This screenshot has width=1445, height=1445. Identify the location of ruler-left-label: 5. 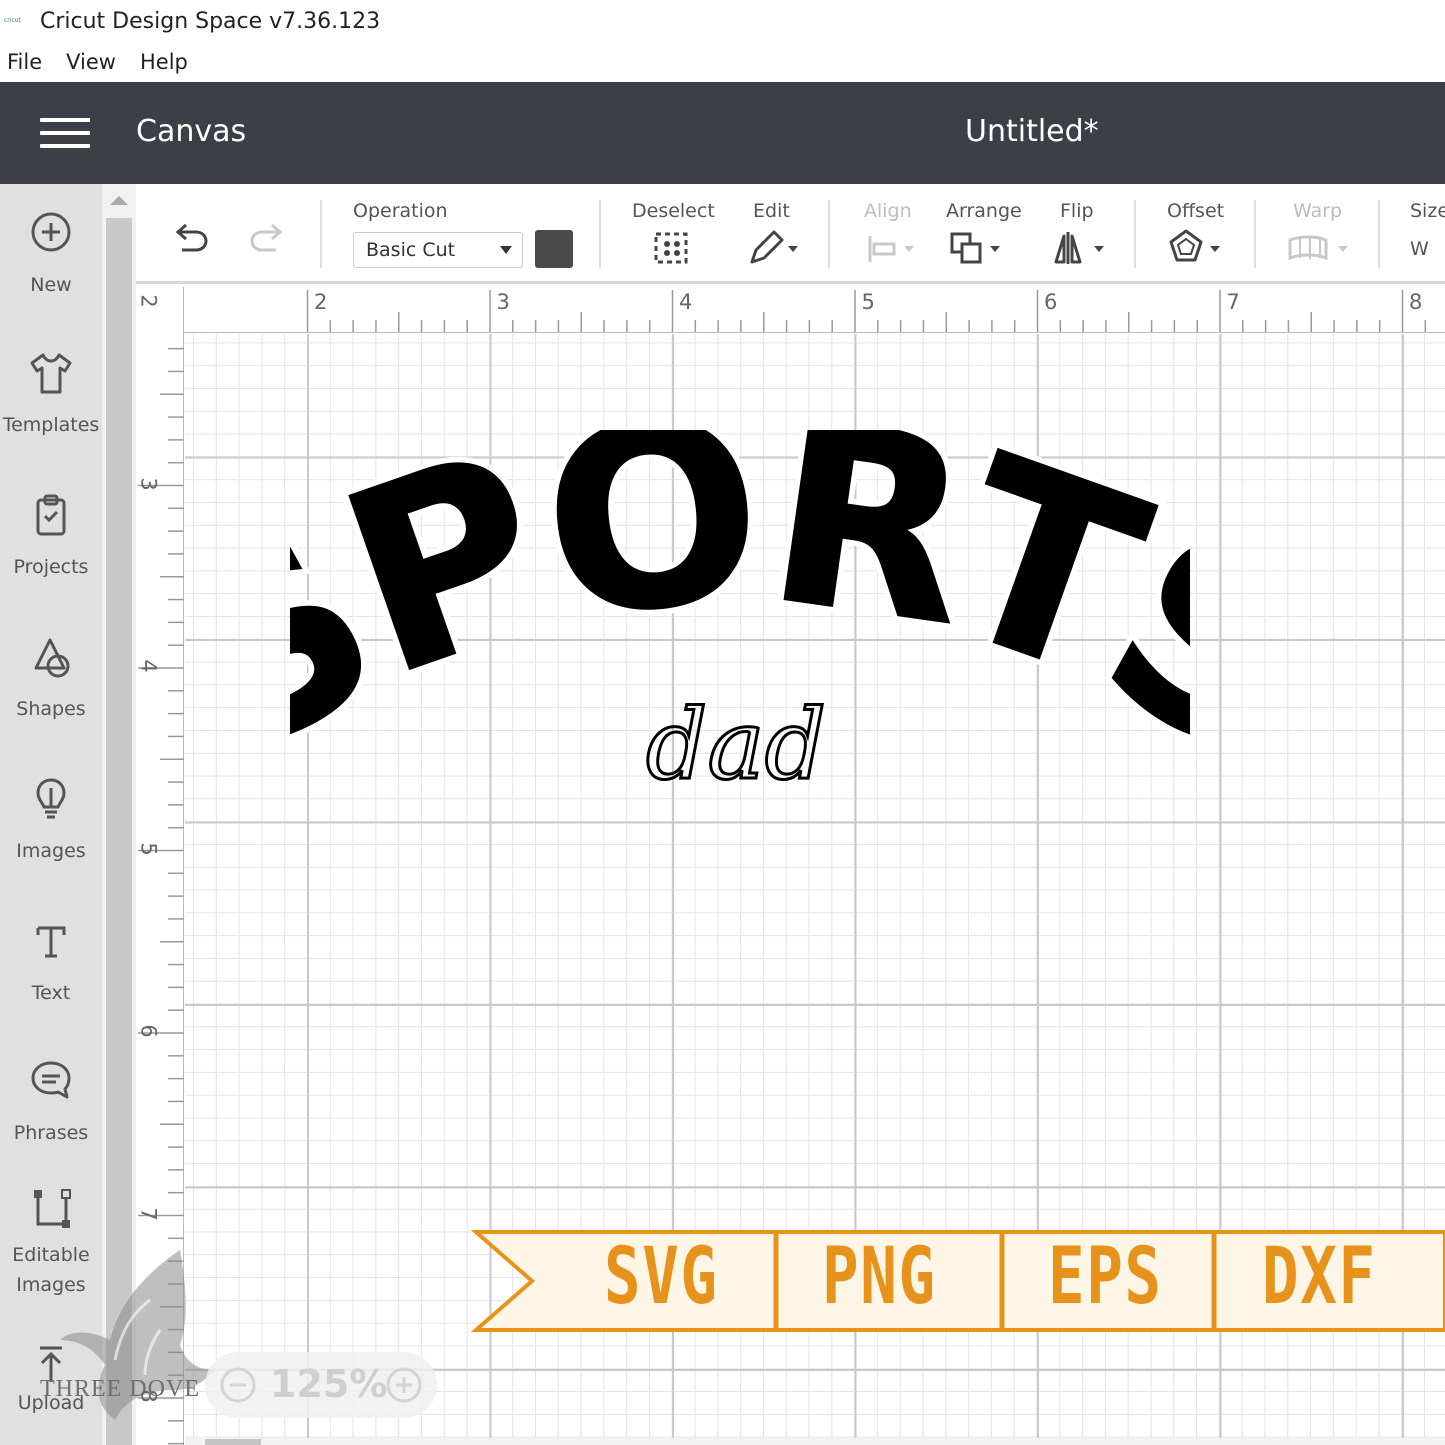
(148, 848).